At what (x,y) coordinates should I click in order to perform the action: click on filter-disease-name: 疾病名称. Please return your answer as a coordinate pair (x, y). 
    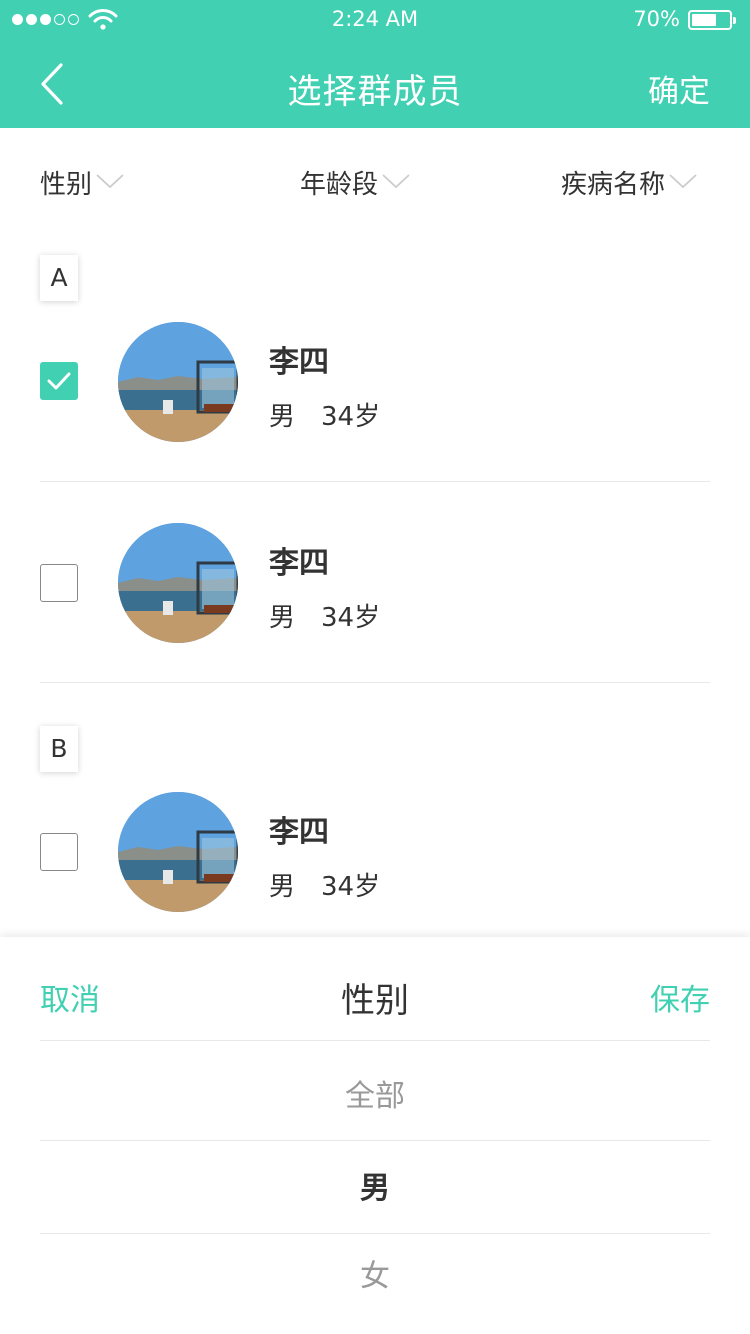
    Looking at the image, I should click on (629, 182).